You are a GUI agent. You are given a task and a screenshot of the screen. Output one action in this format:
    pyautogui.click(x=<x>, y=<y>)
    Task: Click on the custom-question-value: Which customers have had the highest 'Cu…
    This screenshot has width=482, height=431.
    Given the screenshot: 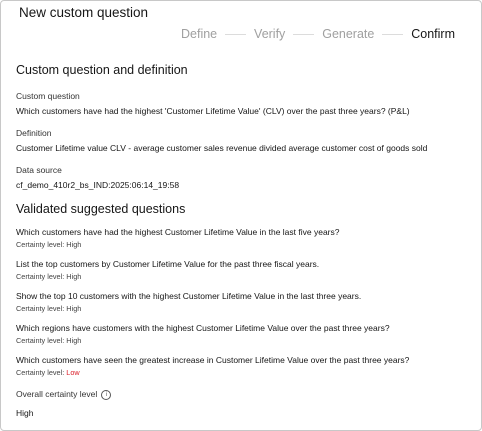 What is the action you would take?
    pyautogui.click(x=213, y=111)
    